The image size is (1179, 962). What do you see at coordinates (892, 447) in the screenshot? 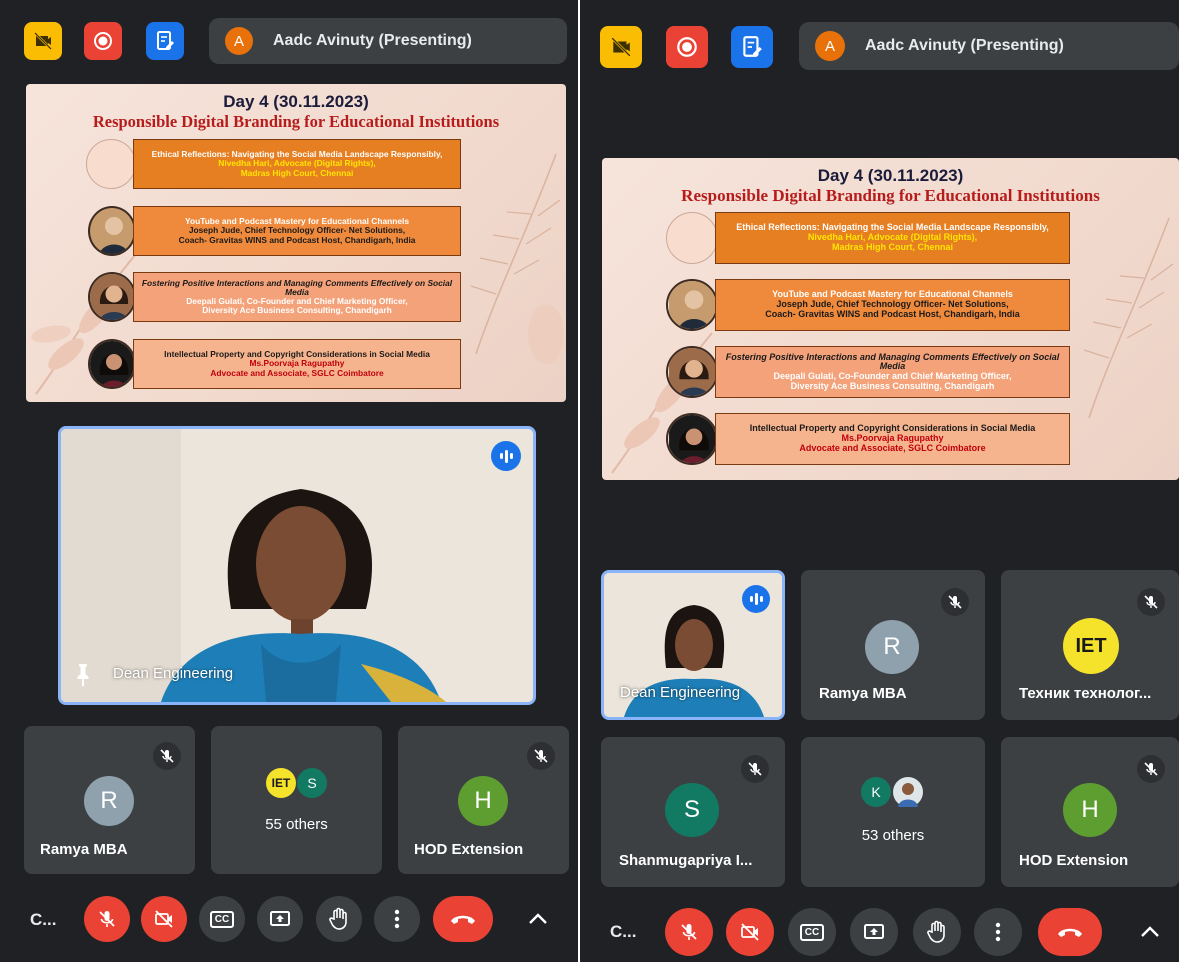
I see `session-affiliation: Advocate and Associate, SGLC Coimbatore` at bounding box center [892, 447].